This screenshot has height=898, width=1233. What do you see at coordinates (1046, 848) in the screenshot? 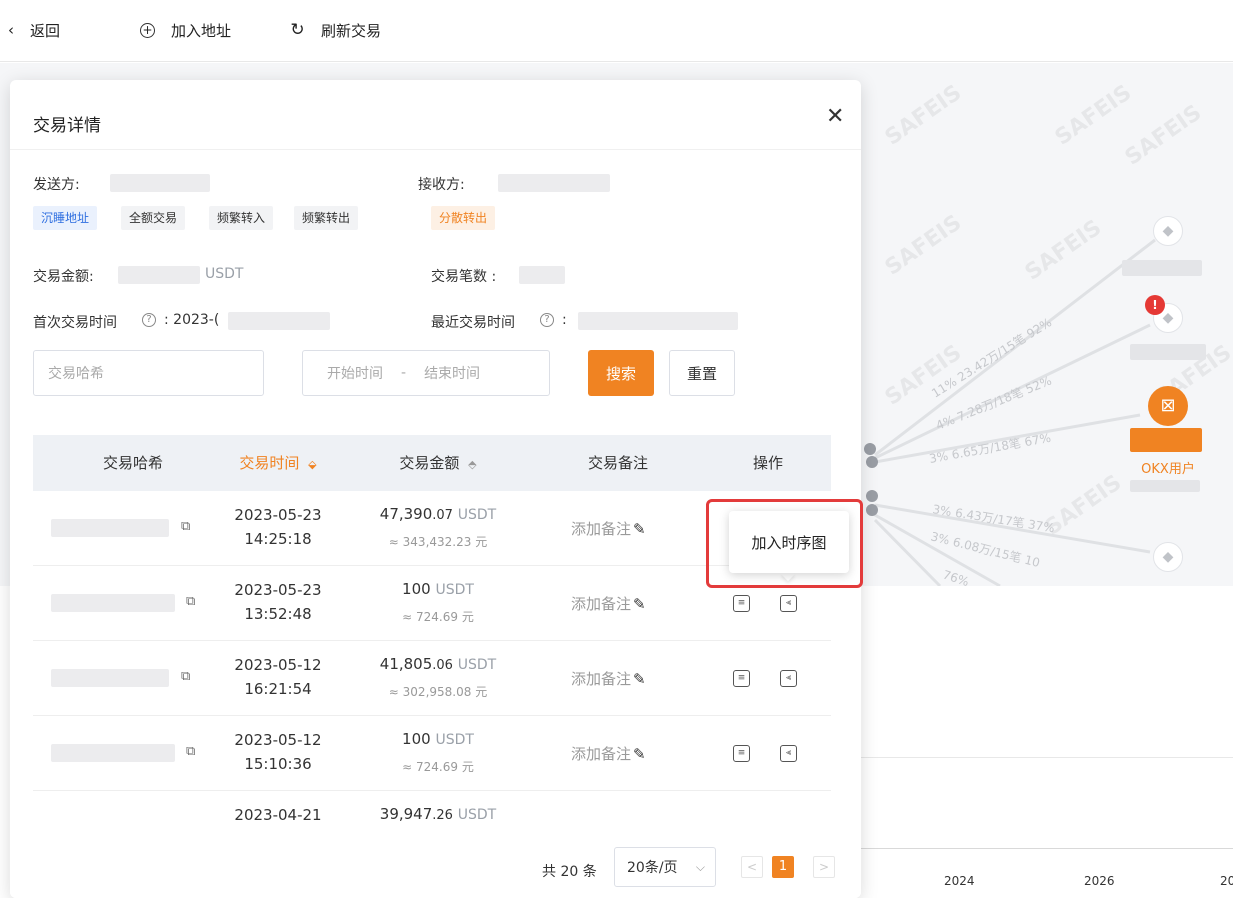
I see `timeline-axis` at bounding box center [1046, 848].